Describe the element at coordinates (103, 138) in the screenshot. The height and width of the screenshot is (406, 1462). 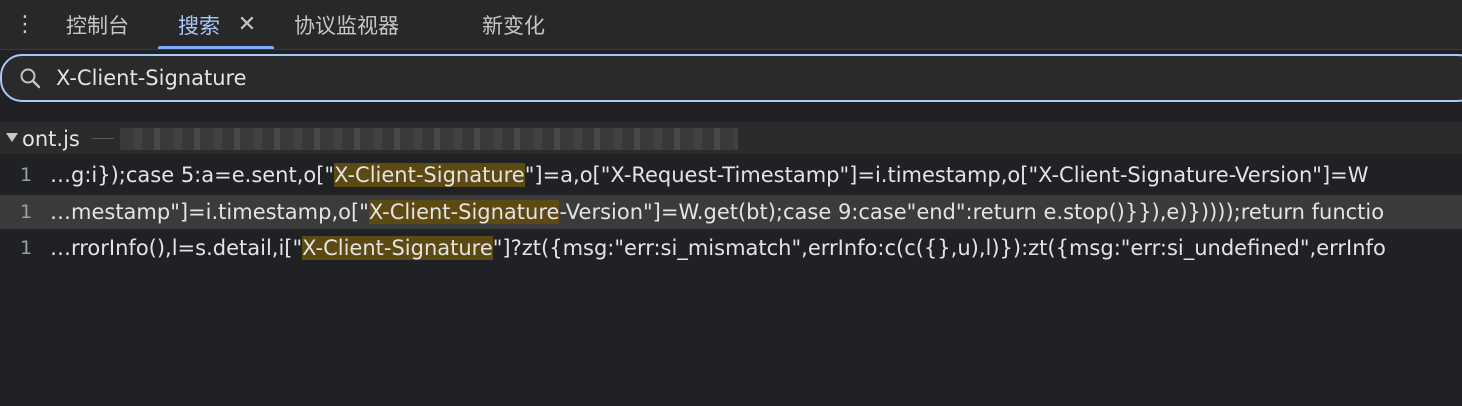
I see `separator` at that location.